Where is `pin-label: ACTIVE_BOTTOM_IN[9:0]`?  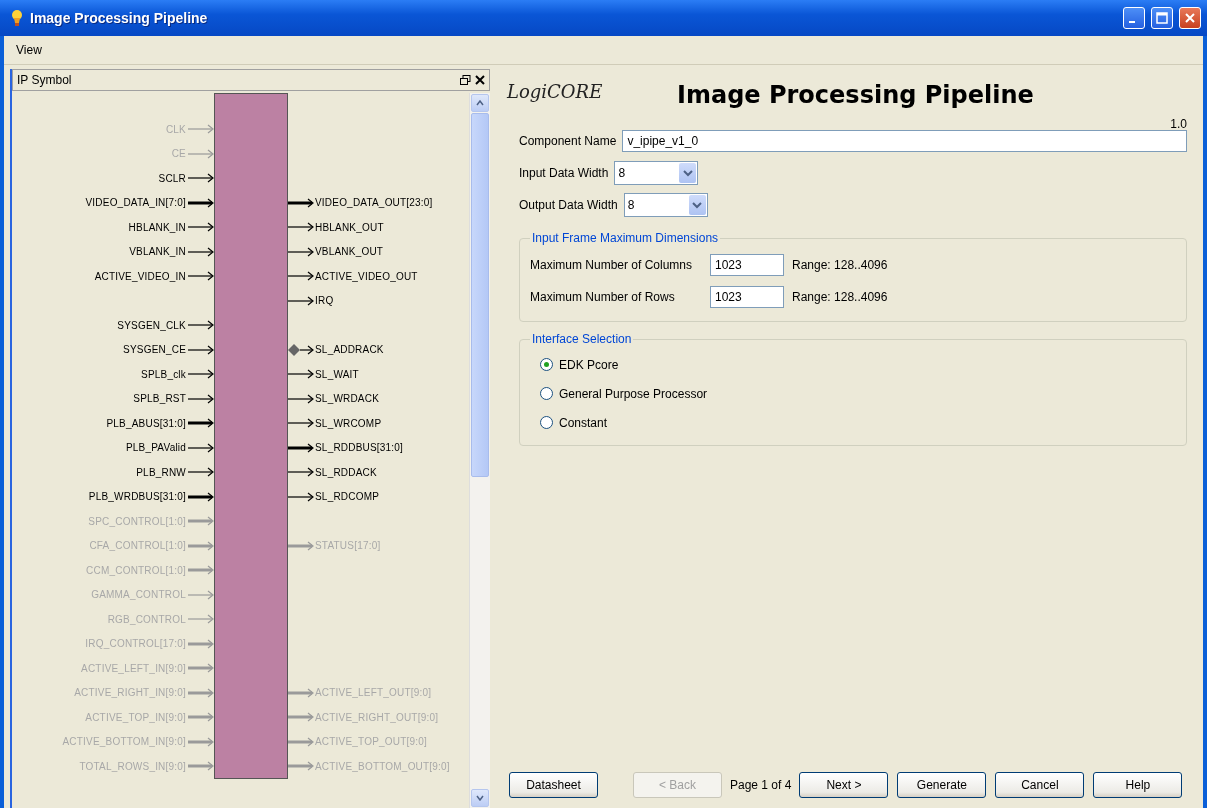
pin-label: ACTIVE_BOTTOM_IN[9:0] is located at coordinates (124, 741).